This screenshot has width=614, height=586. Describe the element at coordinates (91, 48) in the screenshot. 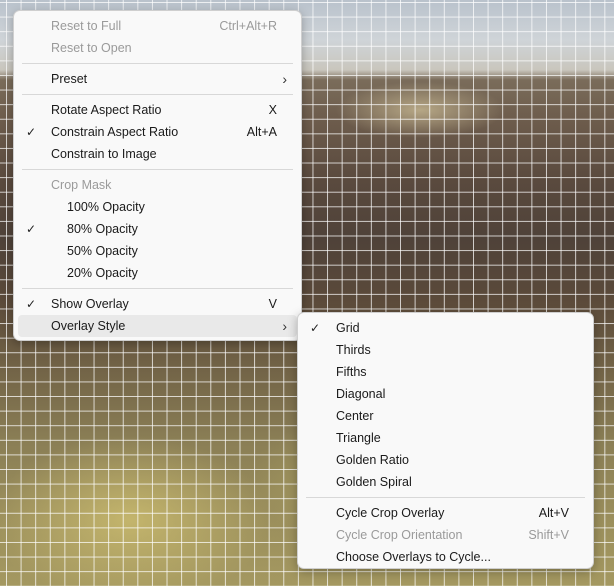

I see `menu-item-label: Reset to Open` at that location.